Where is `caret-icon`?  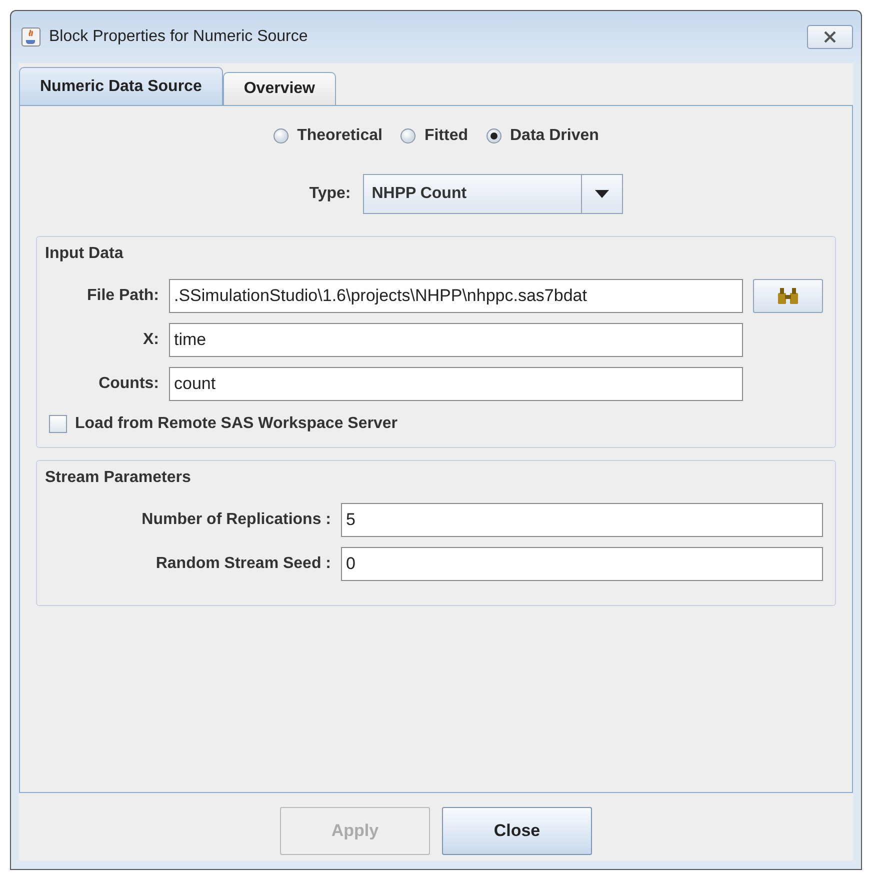
caret-icon is located at coordinates (601, 194).